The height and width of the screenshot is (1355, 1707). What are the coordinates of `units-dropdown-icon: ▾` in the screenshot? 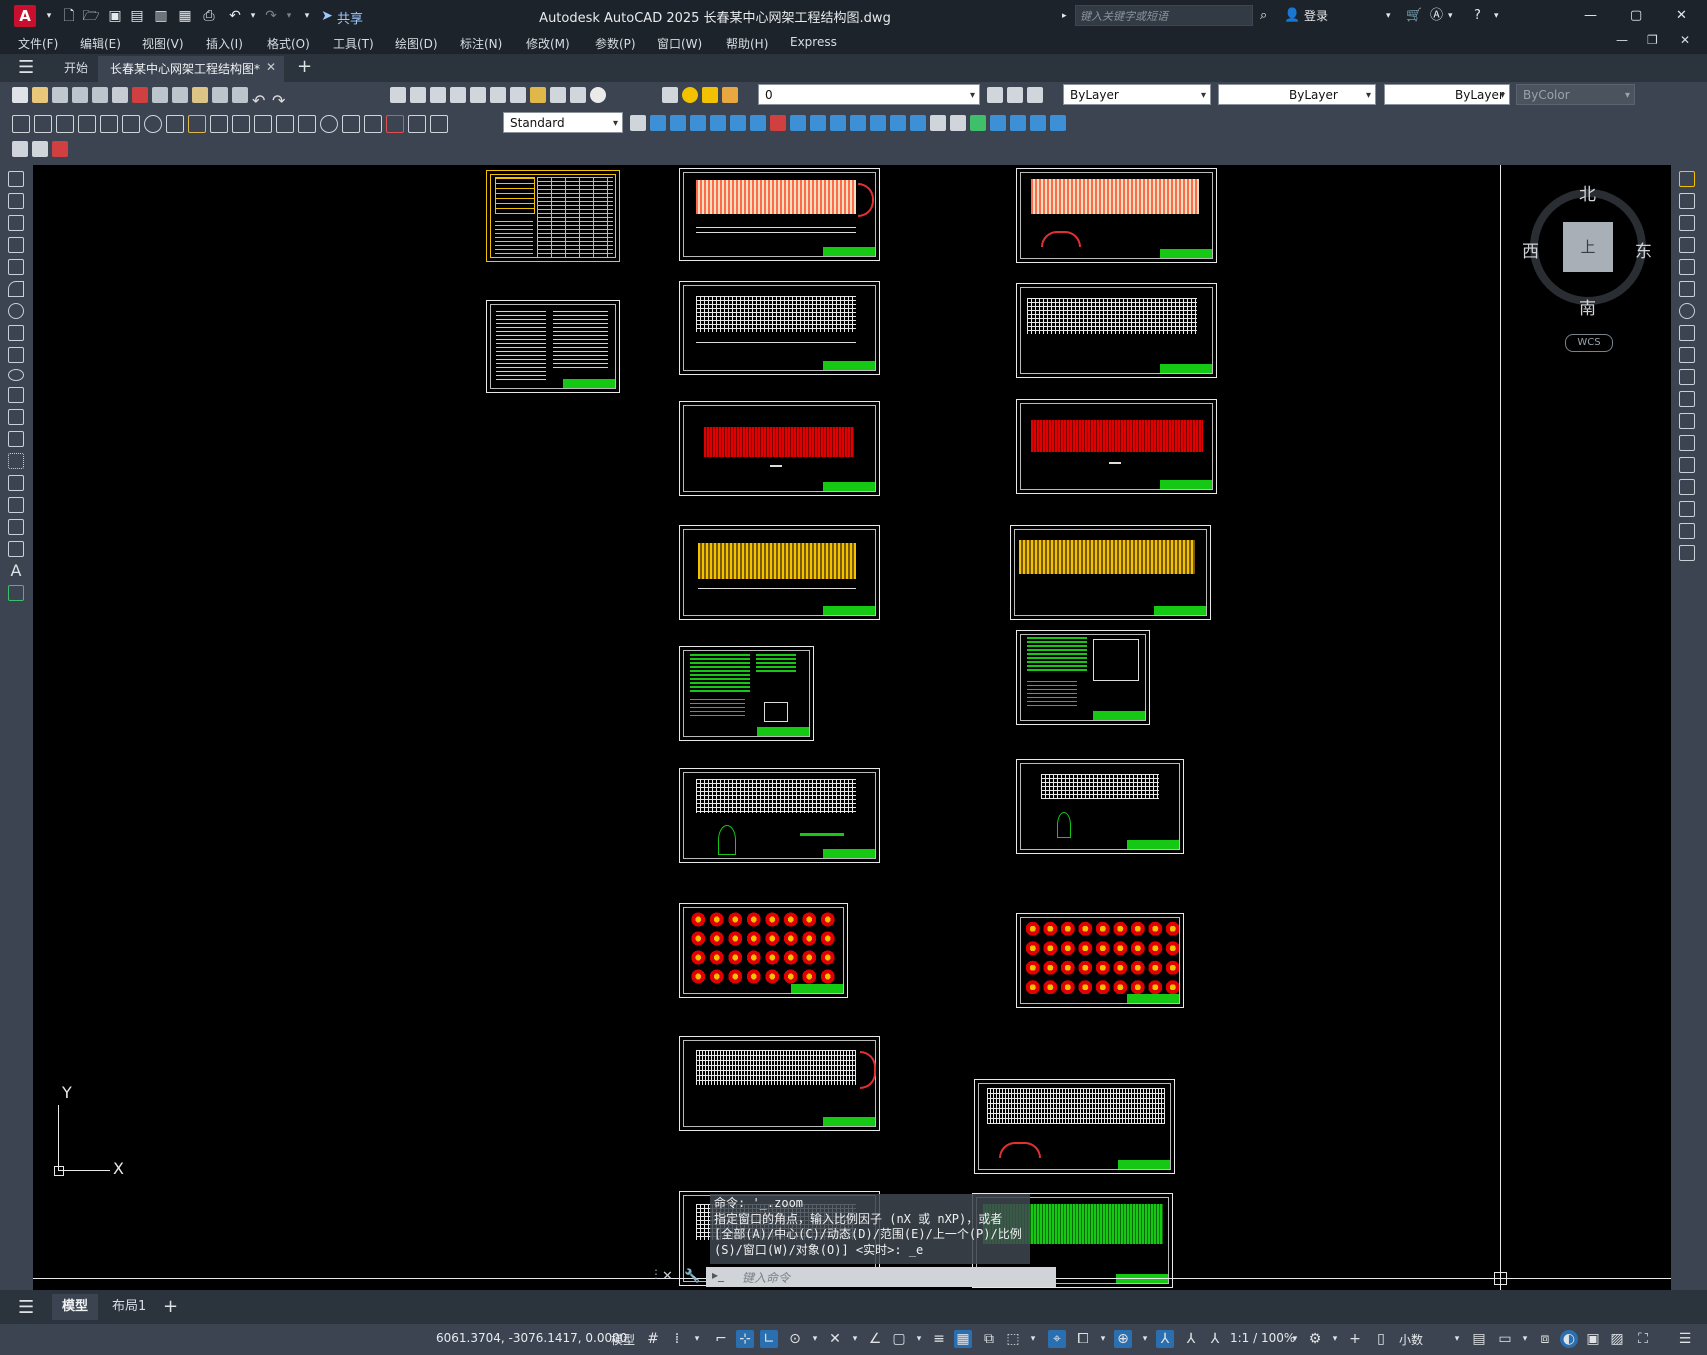 It's located at (1457, 1339).